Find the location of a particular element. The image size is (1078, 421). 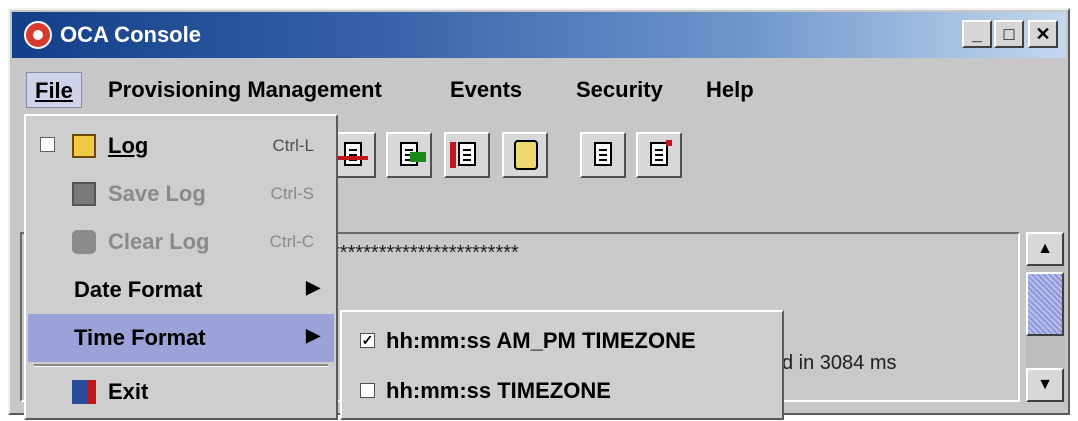

time-format-option-am-pm: ✓ hh:mm:ss AM_PM TIMEZONE is located at coordinates (562, 341).